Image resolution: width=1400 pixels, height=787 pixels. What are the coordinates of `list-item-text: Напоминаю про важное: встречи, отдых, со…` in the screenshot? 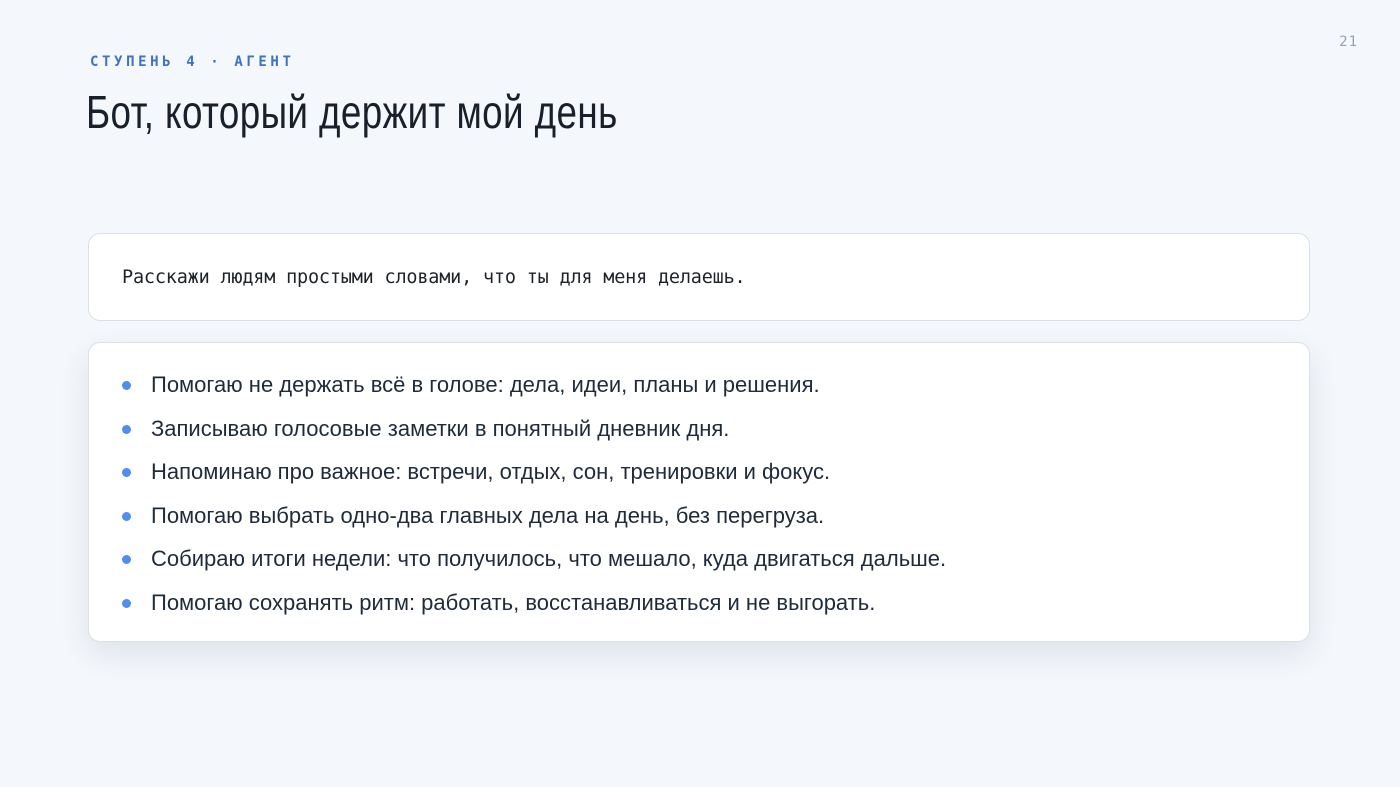 It's located at (491, 471).